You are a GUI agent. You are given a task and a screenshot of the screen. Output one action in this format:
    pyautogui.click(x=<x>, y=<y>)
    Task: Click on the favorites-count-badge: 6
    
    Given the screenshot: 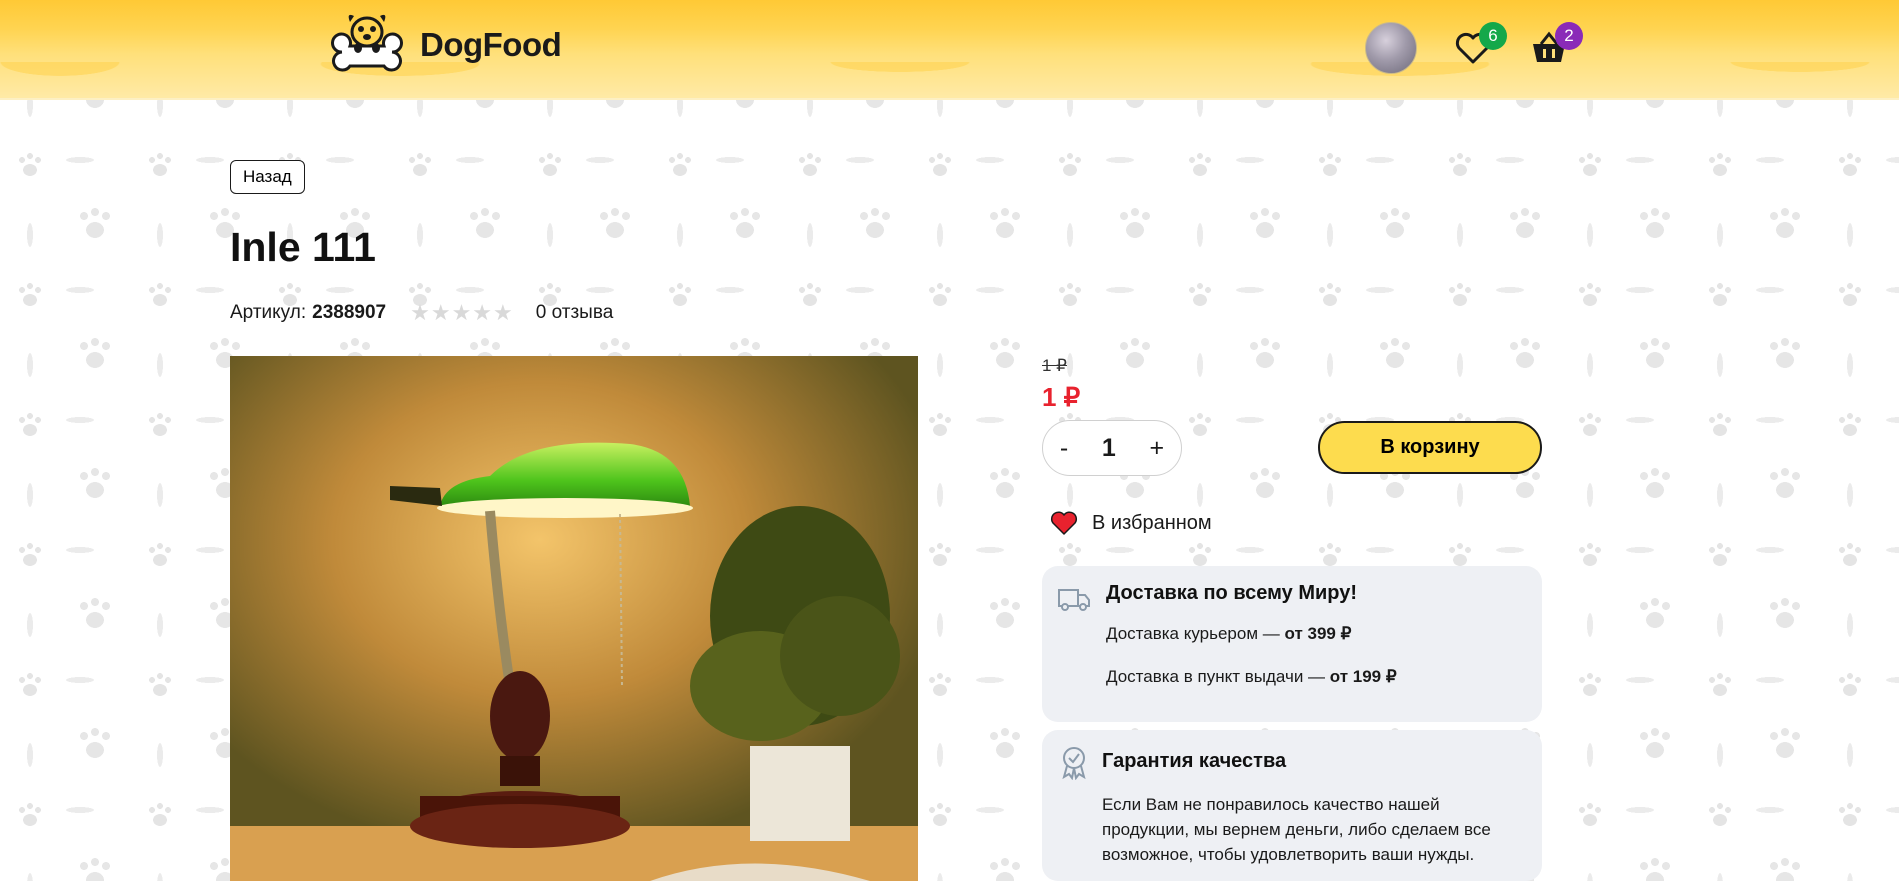 What is the action you would take?
    pyautogui.click(x=1493, y=36)
    